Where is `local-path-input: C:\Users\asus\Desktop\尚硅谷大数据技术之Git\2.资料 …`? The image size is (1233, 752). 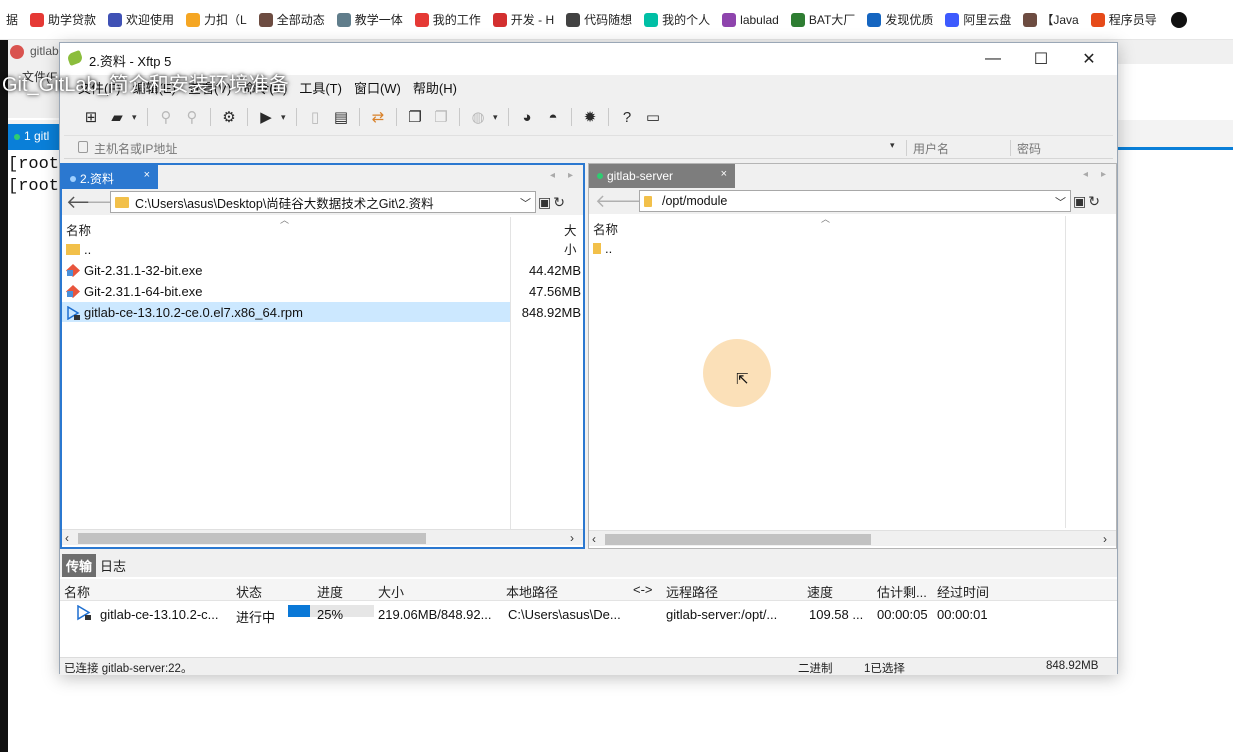 local-path-input: C:\Users\asus\Desktop\尚硅谷大数据技术之Git\2.资料 … is located at coordinates (323, 202).